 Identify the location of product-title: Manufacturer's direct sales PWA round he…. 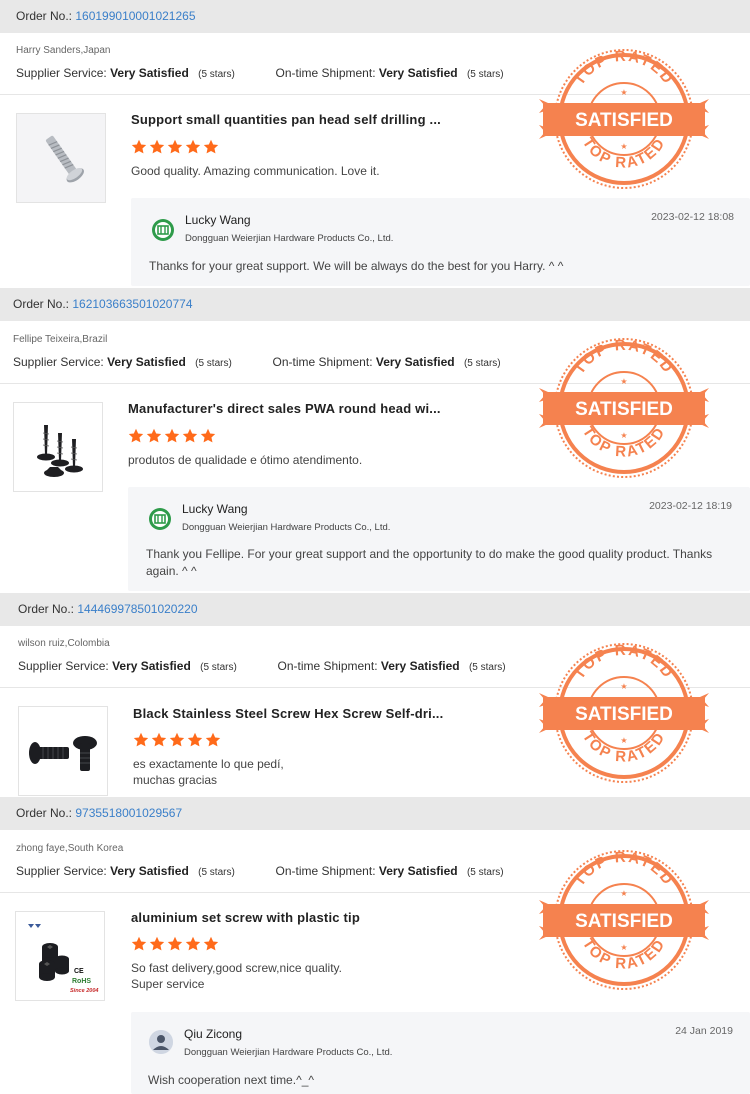
(284, 408).